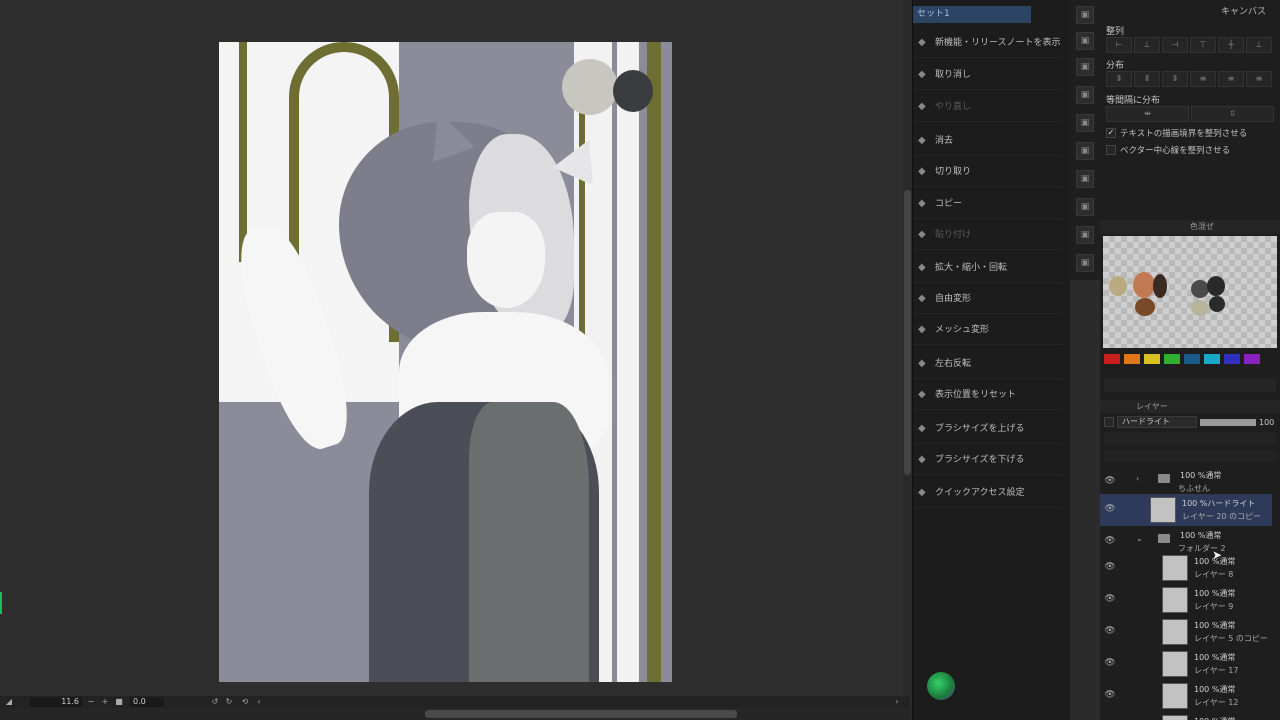 The image size is (1280, 720). I want to click on distribute-right-button: ⫴, so click(1175, 79).